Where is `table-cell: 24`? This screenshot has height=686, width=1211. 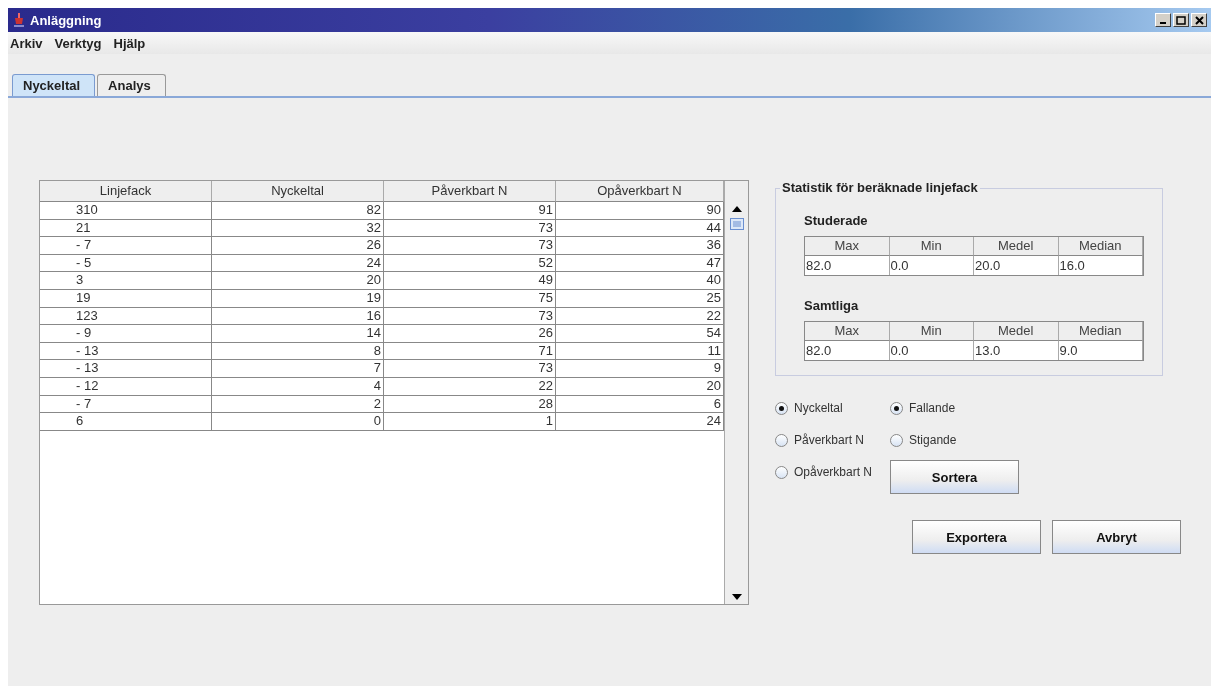 table-cell: 24 is located at coordinates (298, 263).